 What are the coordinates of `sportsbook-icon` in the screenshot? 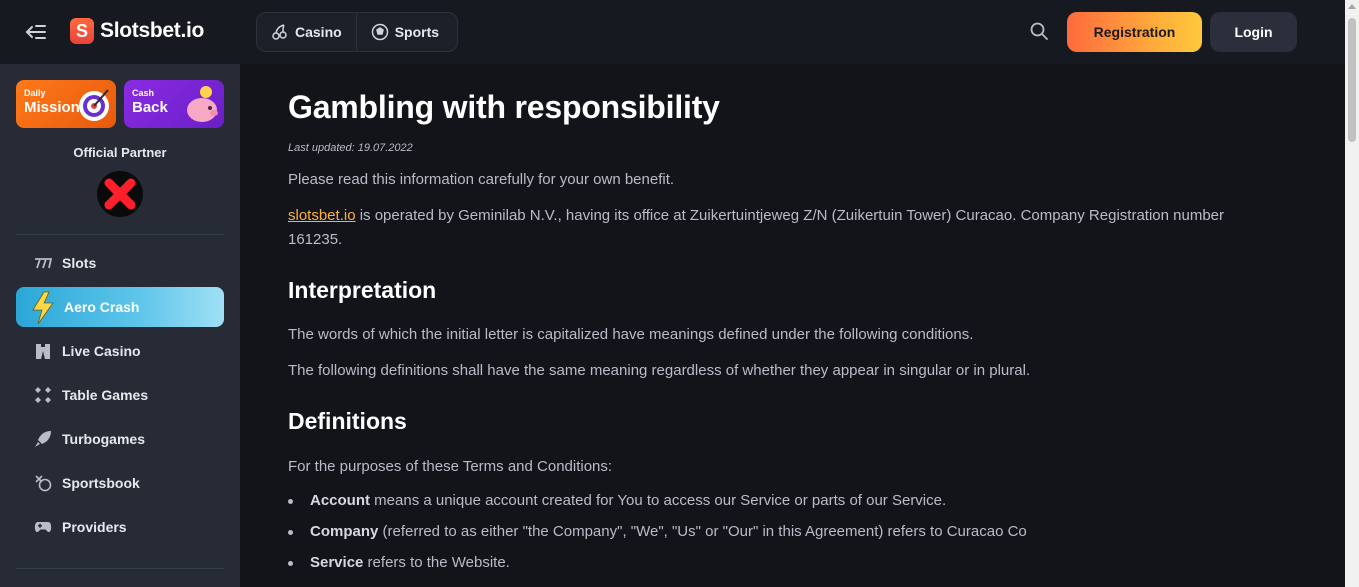 It's located at (43, 483).